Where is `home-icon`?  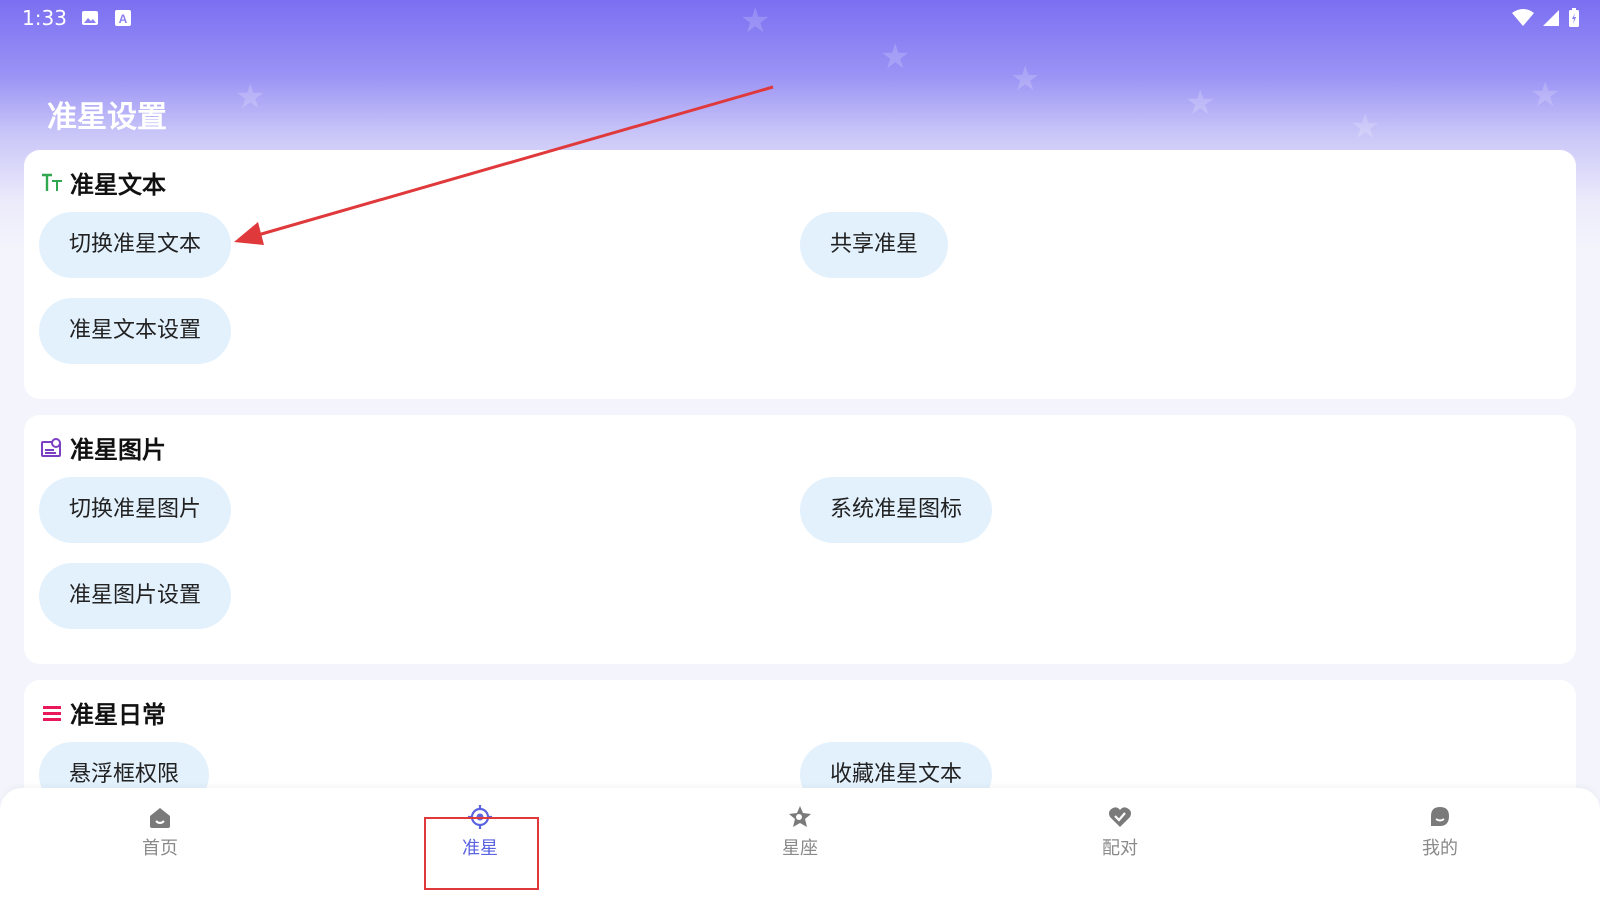 home-icon is located at coordinates (160, 818).